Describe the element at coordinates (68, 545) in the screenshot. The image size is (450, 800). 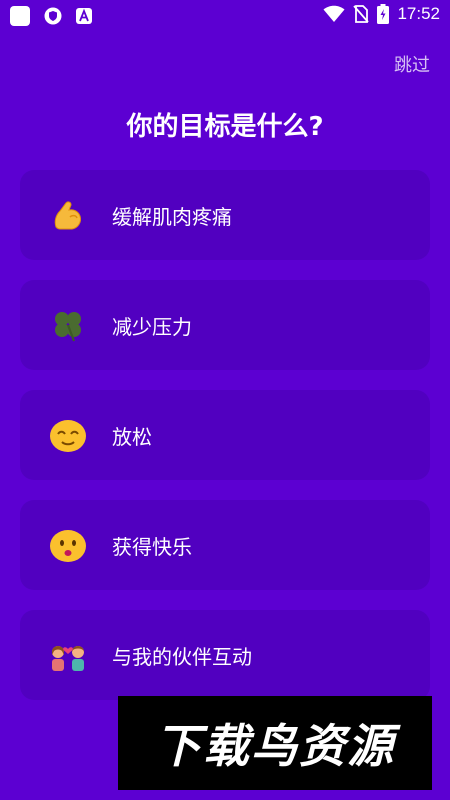
I see `face-icon` at that location.